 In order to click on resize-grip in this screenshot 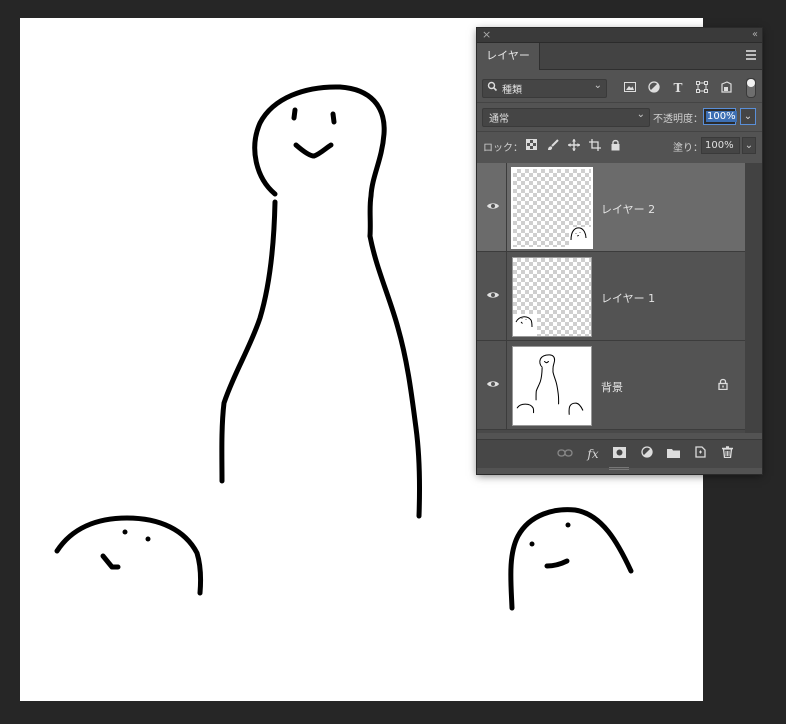, I will do `click(619, 469)`.